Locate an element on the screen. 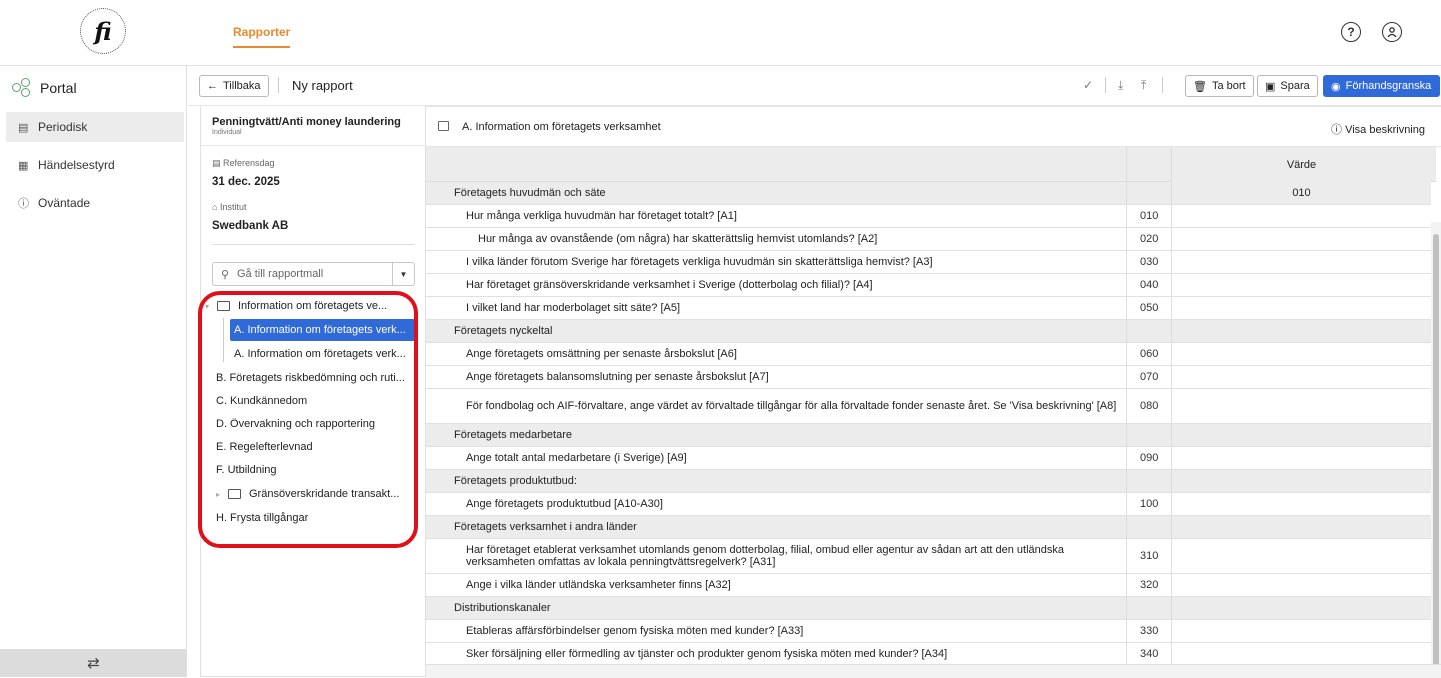 Image resolution: width=1441 pixels, height=678 pixels. calendar-icon: ▤ is located at coordinates (23, 127).